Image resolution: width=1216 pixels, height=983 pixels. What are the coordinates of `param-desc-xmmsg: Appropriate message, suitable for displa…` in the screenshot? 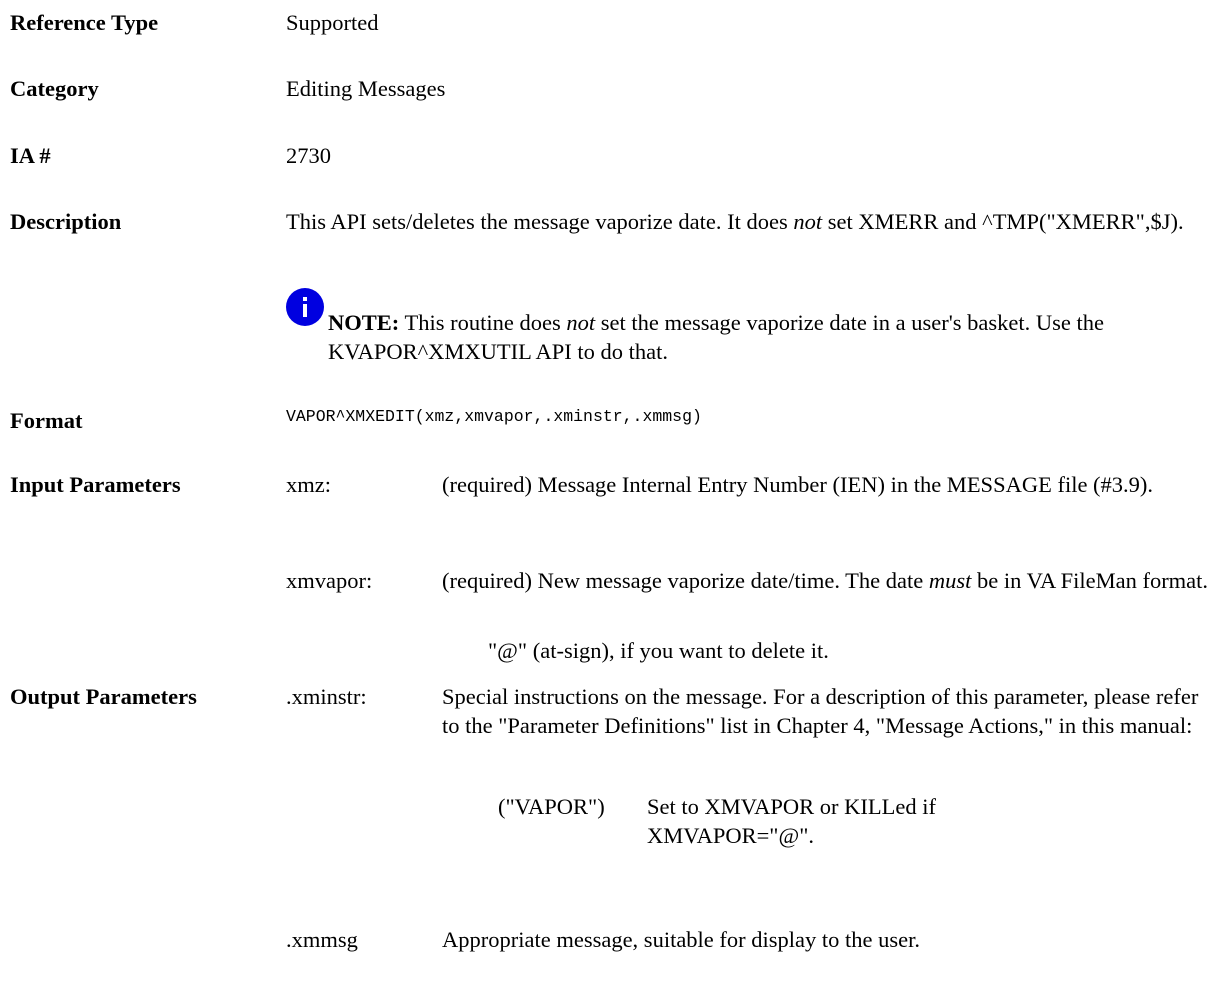 It's located at (681, 939).